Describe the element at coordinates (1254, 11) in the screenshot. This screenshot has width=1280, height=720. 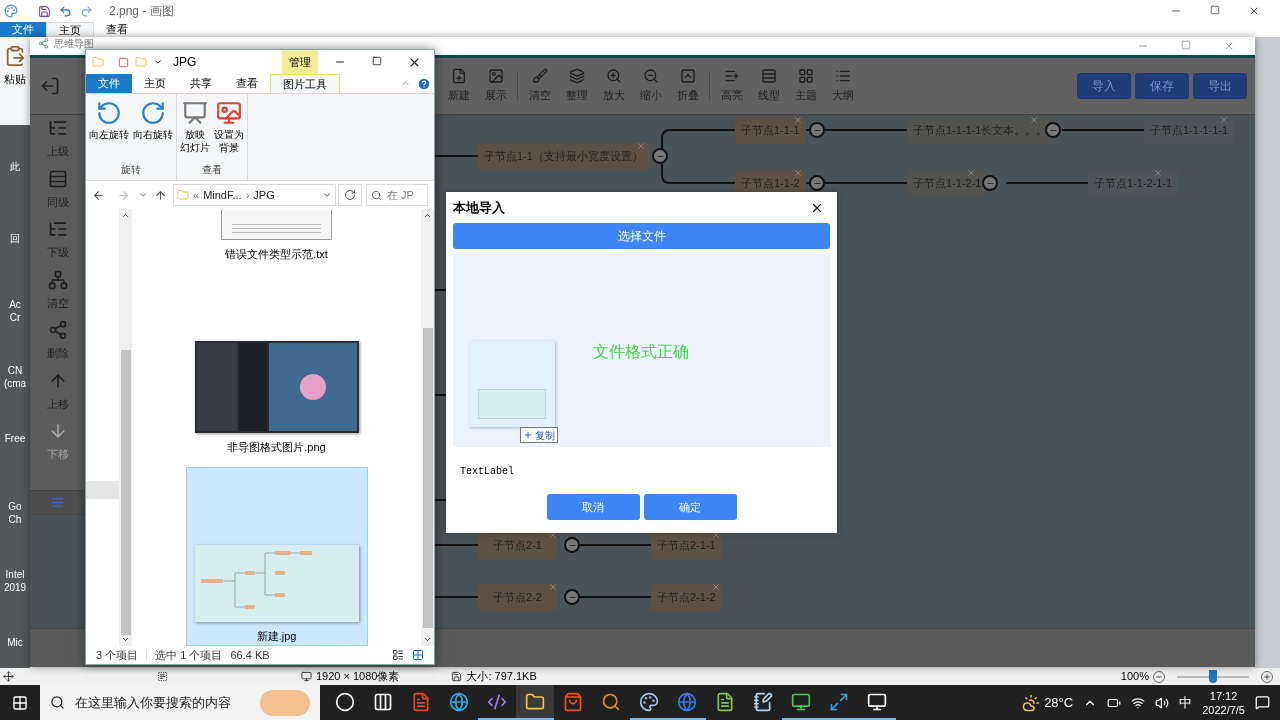
I see `close-icon` at that location.